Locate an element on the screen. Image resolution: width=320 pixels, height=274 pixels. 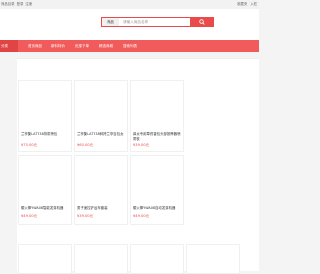
nav-item-search-list: 搜索列表 is located at coordinates (130, 46).